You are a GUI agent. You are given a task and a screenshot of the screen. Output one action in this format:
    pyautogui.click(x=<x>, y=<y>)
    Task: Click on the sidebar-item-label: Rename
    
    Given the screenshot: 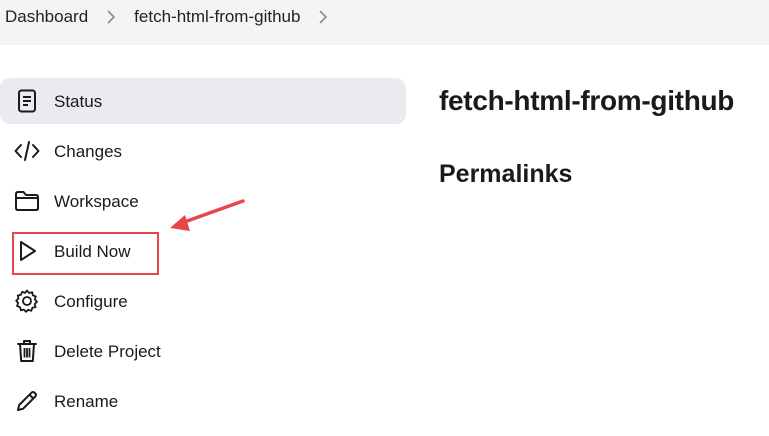 What is the action you would take?
    pyautogui.click(x=86, y=401)
    